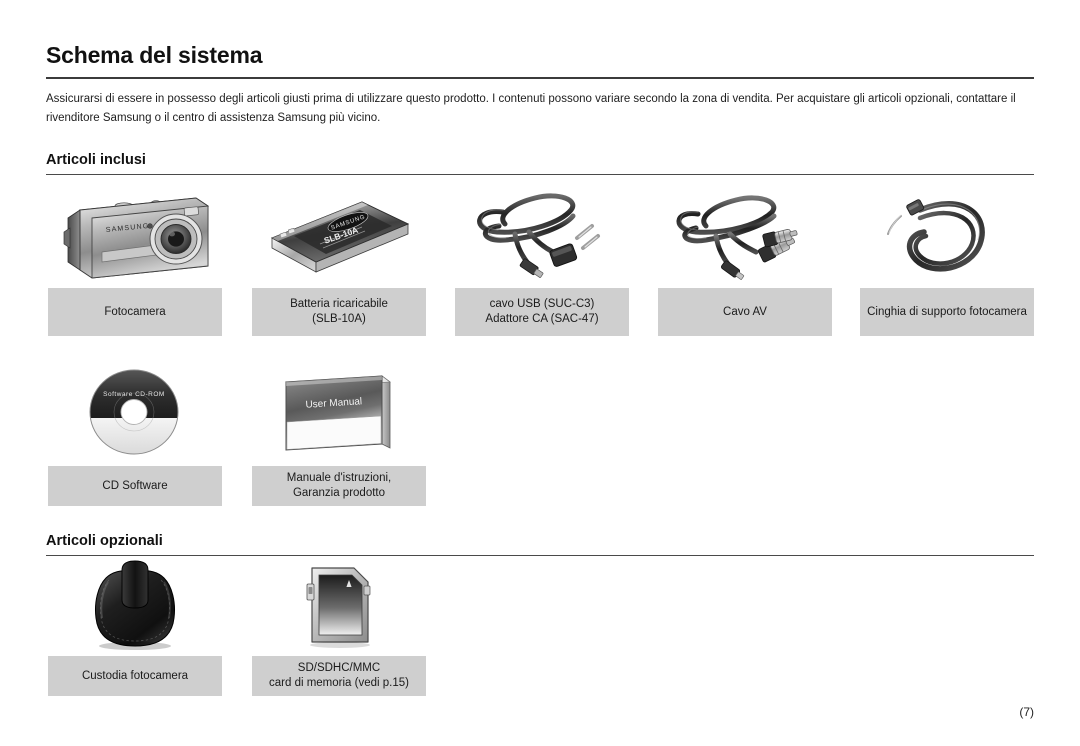 The image size is (1080, 746). I want to click on software-cd-icon: Software CD-ROM, so click(135, 412).